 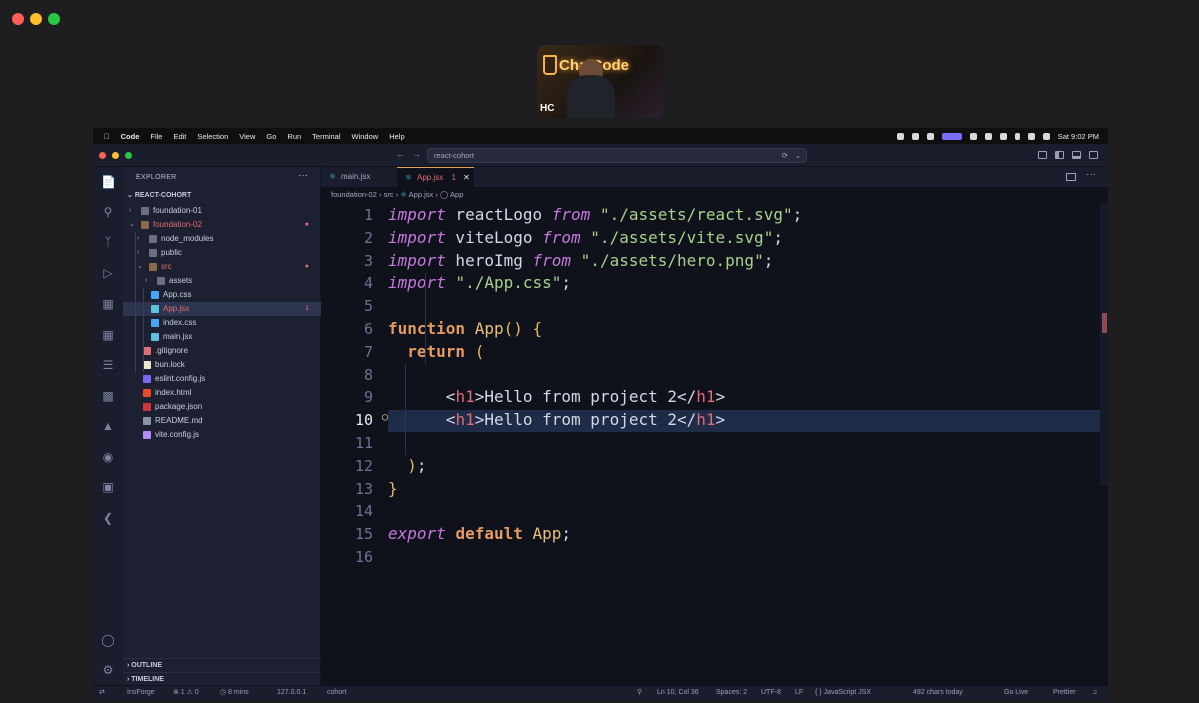 What do you see at coordinates (108, 182) in the screenshot?
I see `explorer-icon: 📄` at bounding box center [108, 182].